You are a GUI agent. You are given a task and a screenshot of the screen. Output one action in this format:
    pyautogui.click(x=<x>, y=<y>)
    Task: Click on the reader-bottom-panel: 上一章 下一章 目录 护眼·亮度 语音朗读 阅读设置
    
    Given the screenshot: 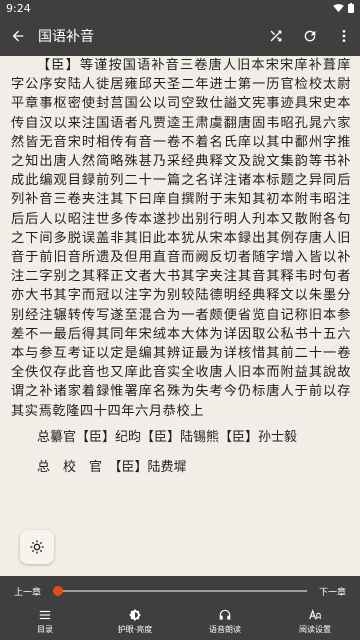 What is the action you would take?
    pyautogui.click(x=180, y=608)
    